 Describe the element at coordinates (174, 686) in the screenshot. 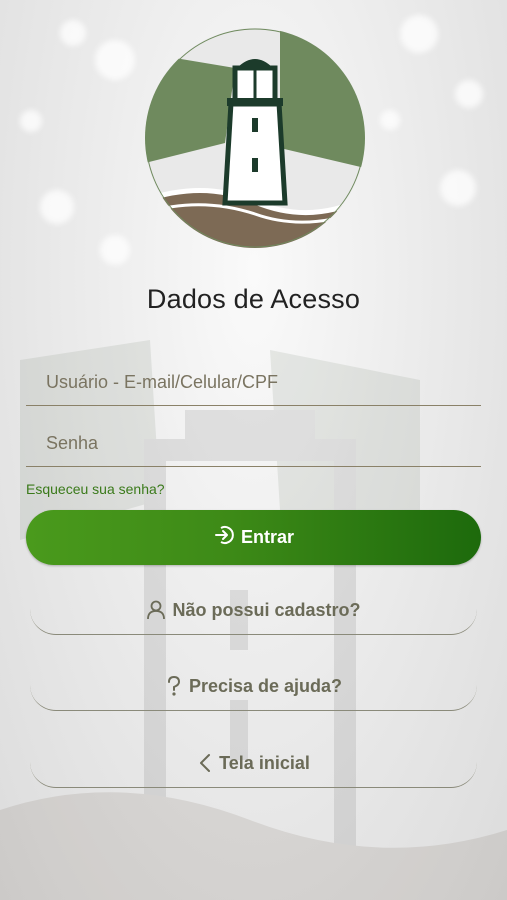

I see `question-icon` at that location.